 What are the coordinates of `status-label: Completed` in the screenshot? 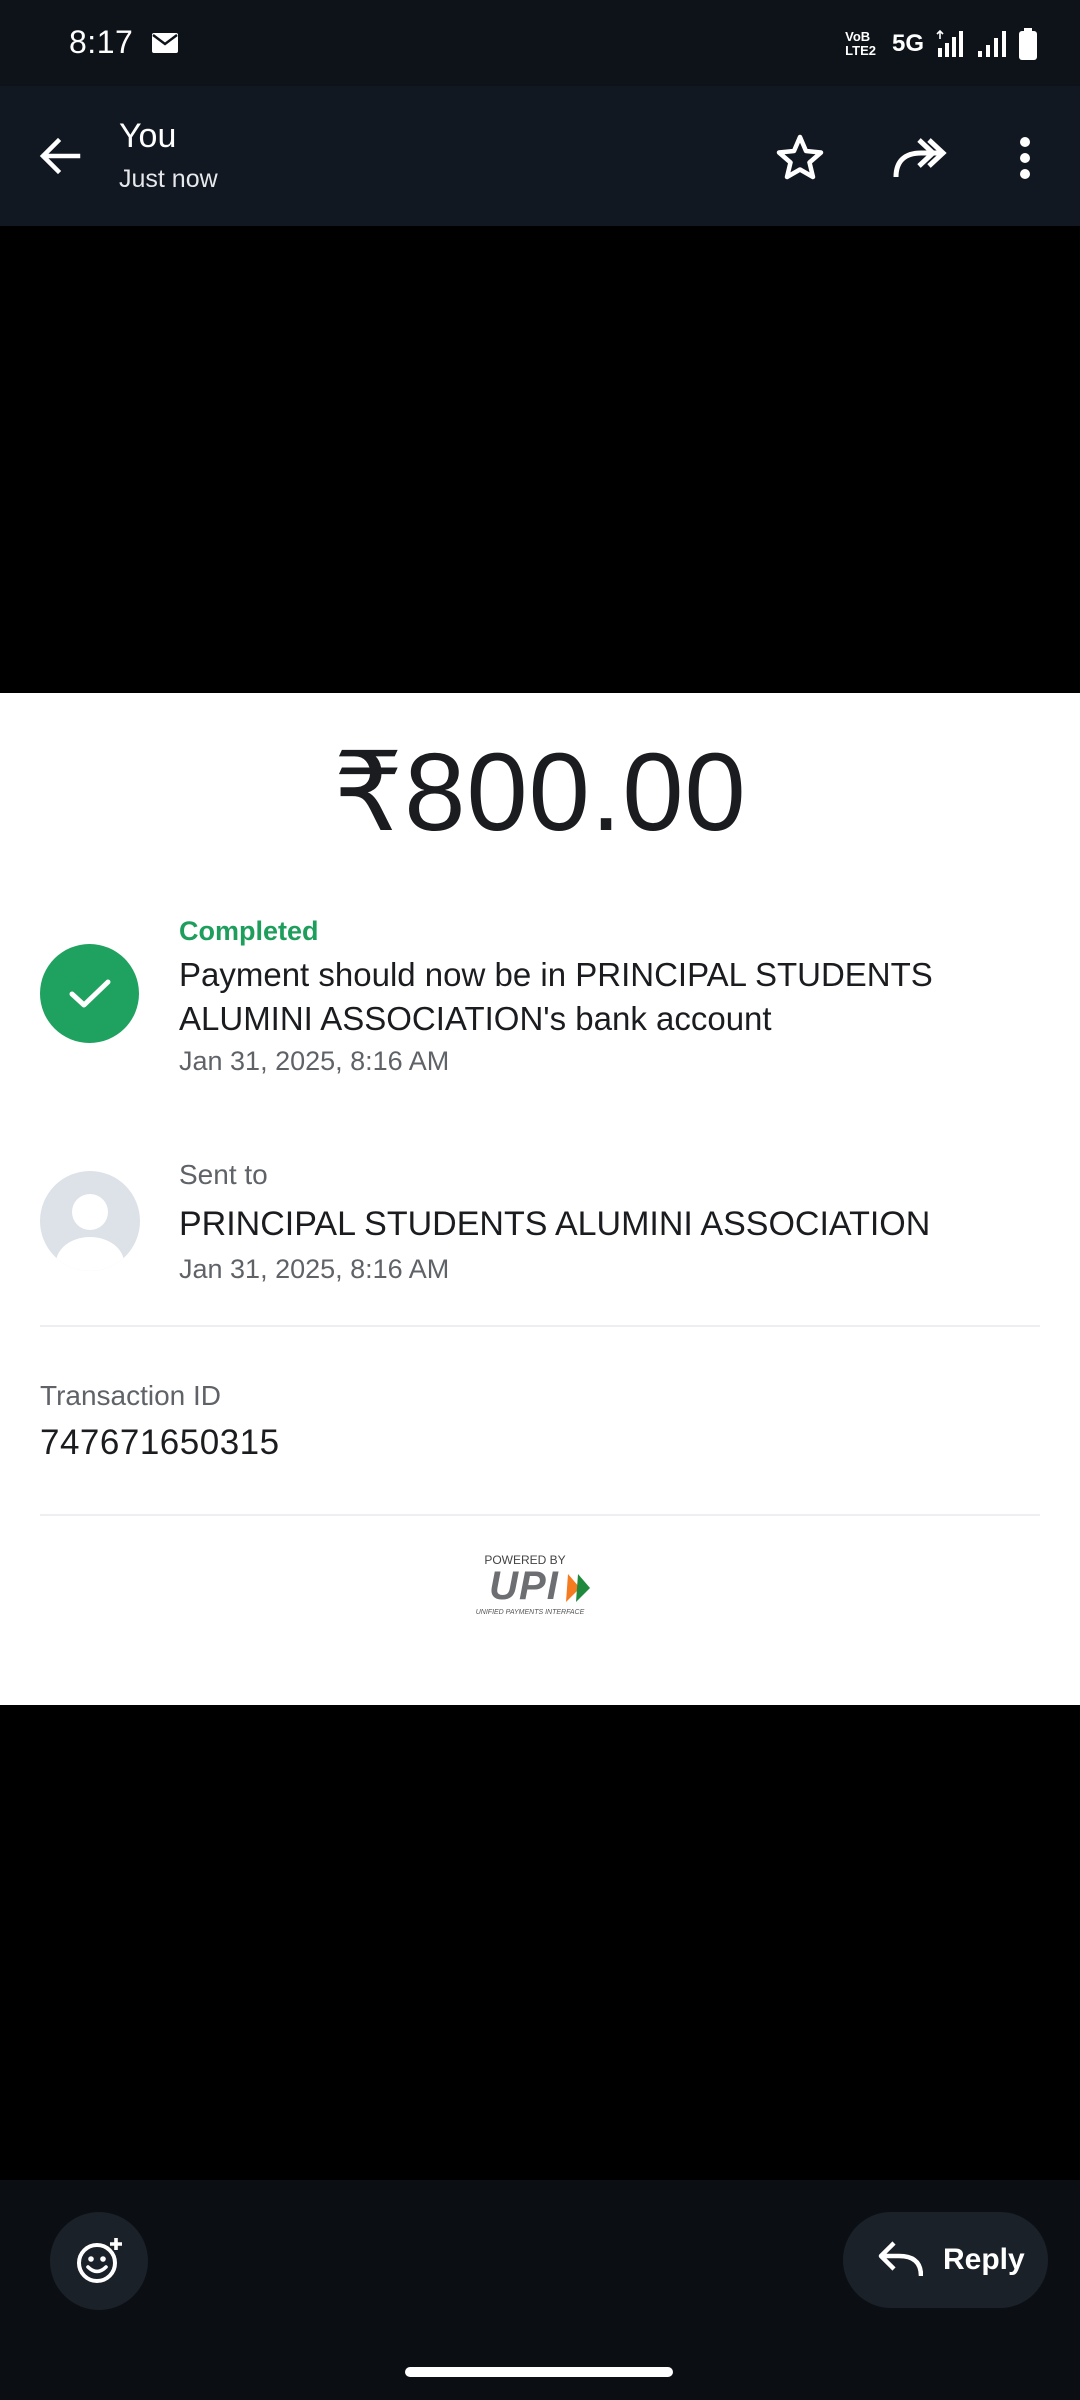 It's located at (249, 931).